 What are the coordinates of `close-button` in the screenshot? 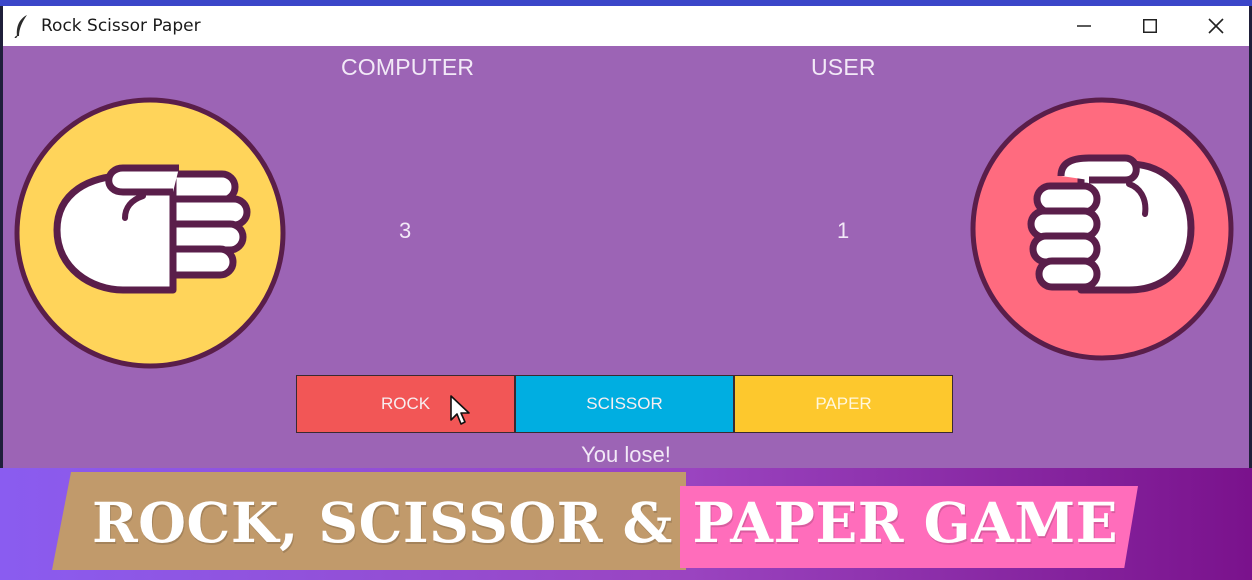 It's located at (1216, 26).